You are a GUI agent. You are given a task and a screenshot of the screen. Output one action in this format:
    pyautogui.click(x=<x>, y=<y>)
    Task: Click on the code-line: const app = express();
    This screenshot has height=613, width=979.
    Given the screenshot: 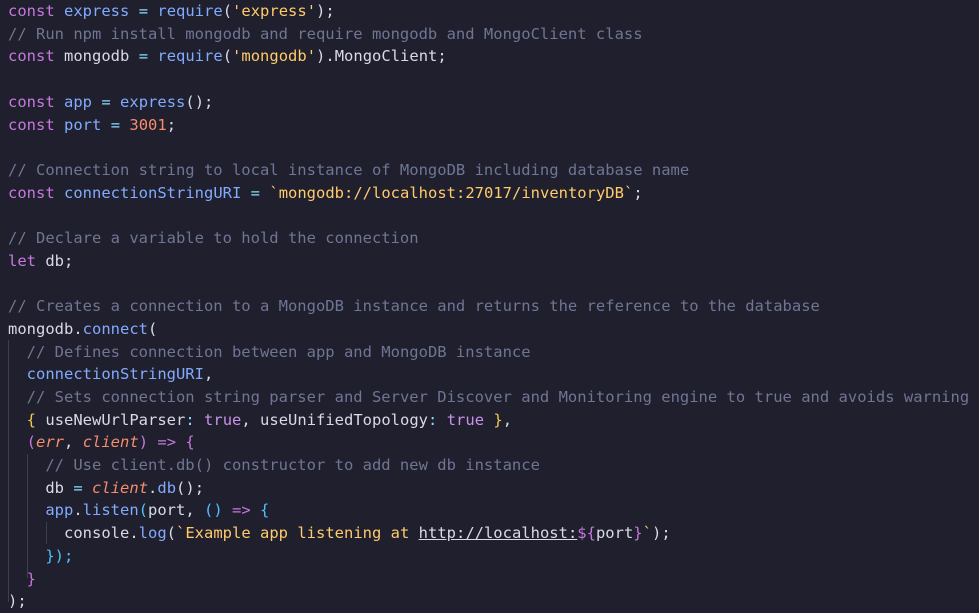 What is the action you would take?
    pyautogui.click(x=110, y=102)
    